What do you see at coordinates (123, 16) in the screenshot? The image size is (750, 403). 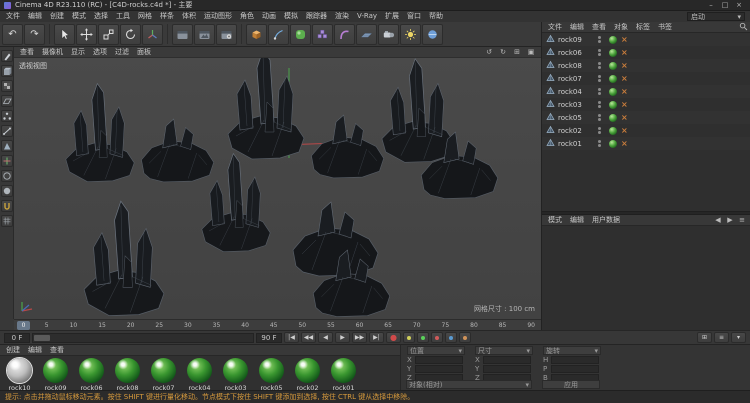 I see `menu-tools: 工具` at bounding box center [123, 16].